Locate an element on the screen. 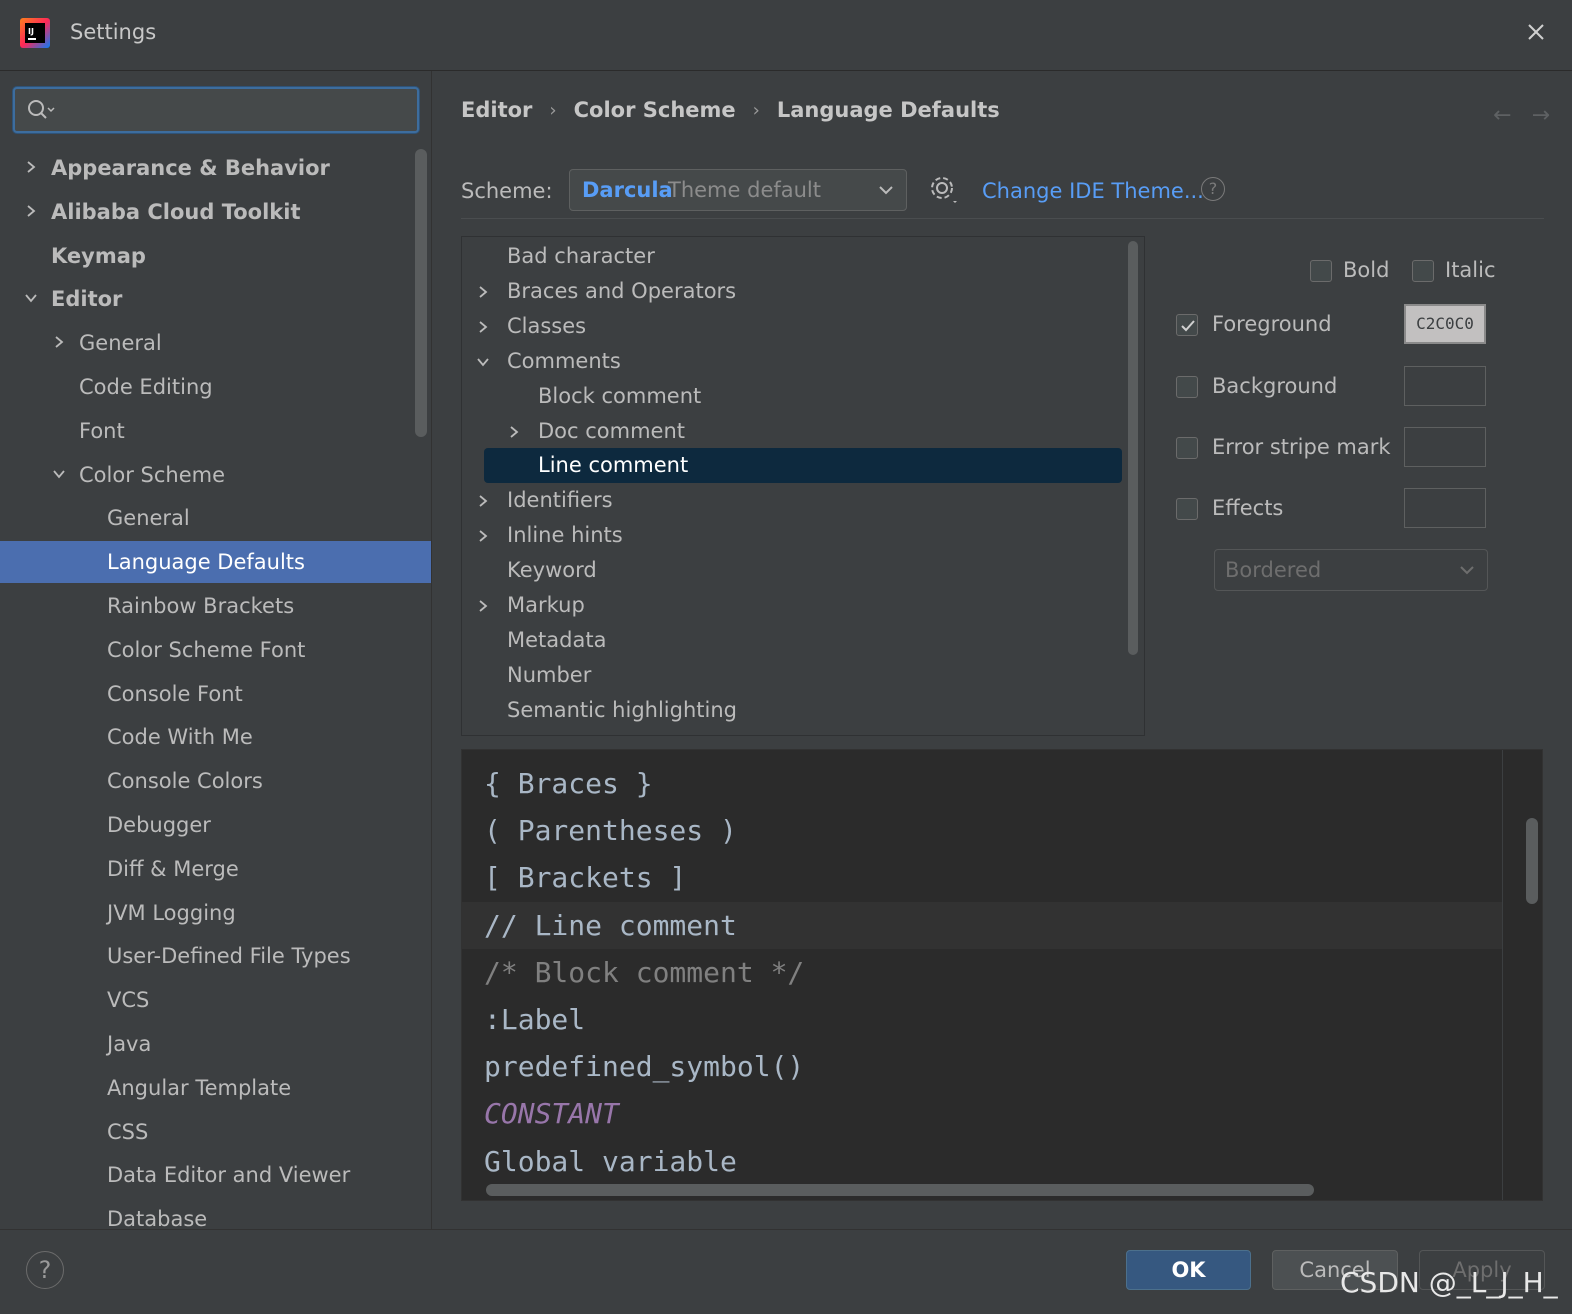 The width and height of the screenshot is (1572, 1314). attribute-item-metadata: Metadata is located at coordinates (792, 640).